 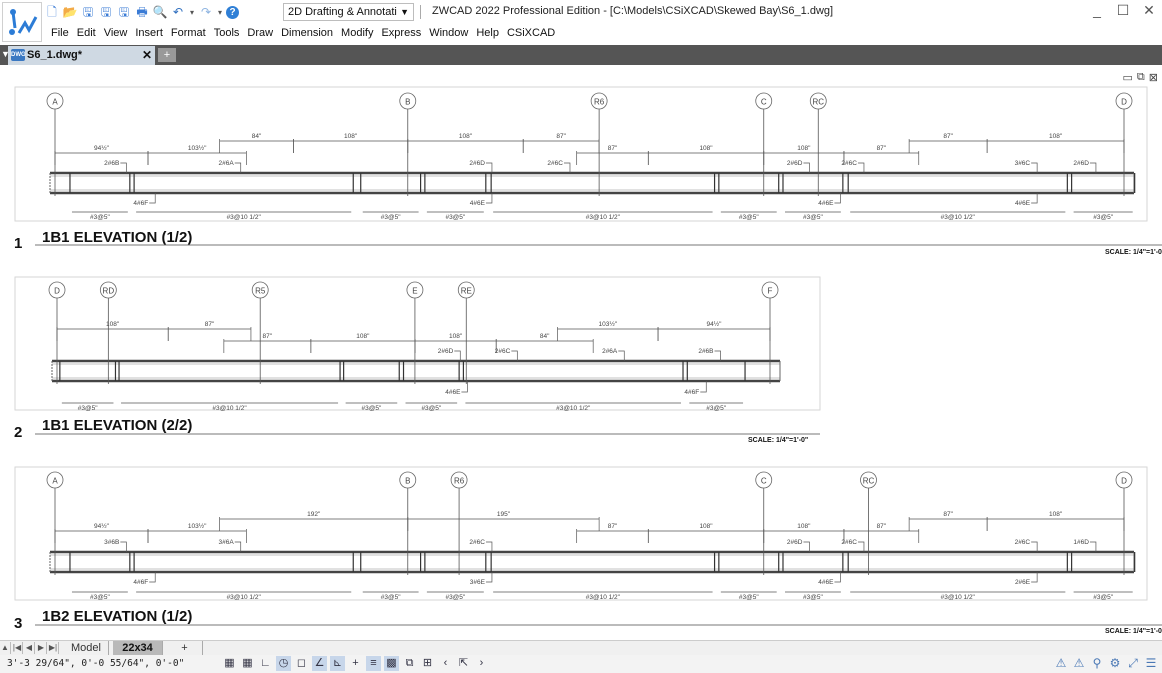 What do you see at coordinates (188, 33) in the screenshot?
I see `menu-format: Format` at bounding box center [188, 33].